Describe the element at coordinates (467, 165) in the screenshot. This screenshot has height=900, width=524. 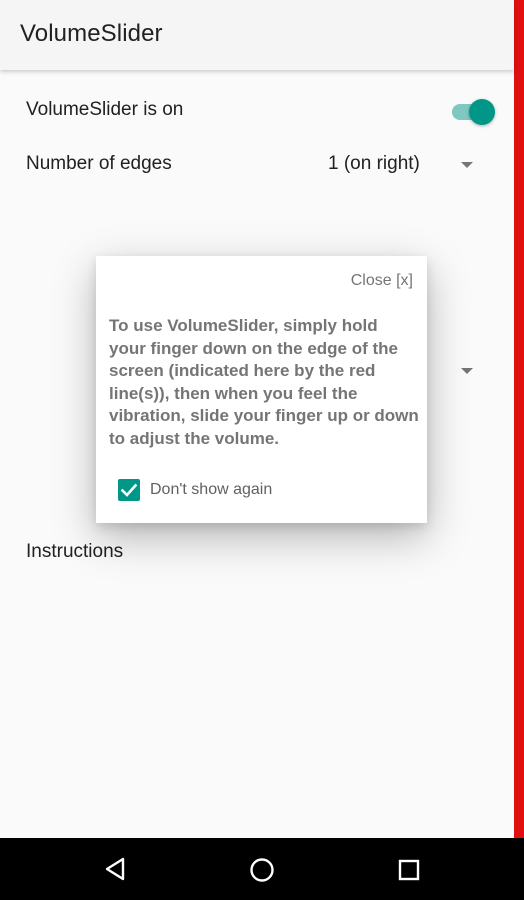
I see `edges-dropdown-arrow-icon` at that location.